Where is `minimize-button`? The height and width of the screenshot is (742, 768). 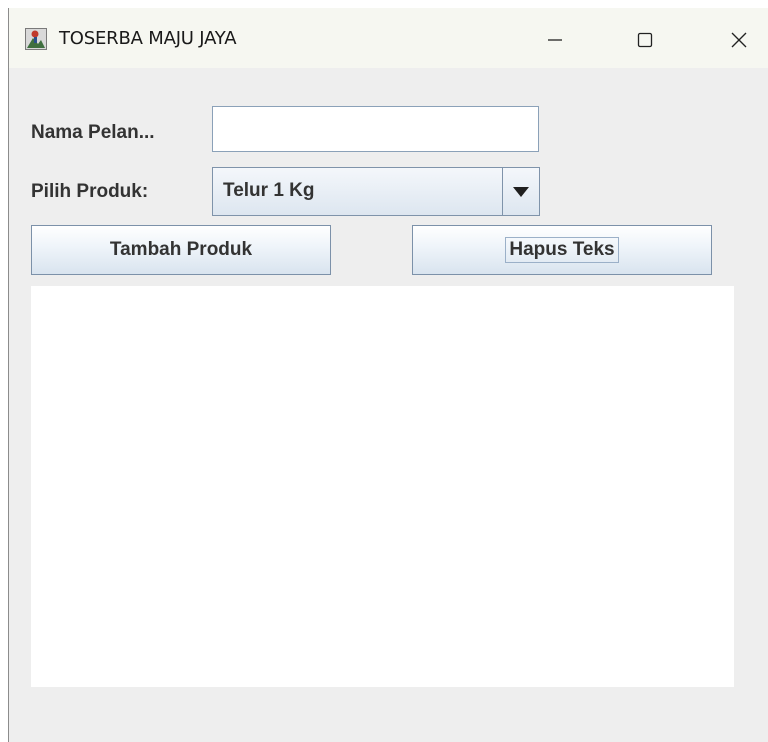 minimize-button is located at coordinates (555, 40).